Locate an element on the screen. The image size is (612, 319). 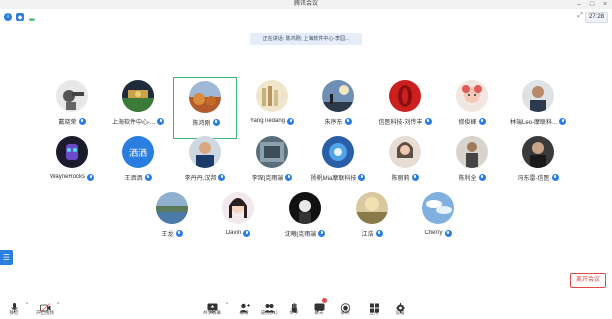
mute-button: 静音 is located at coordinates (14, 309).